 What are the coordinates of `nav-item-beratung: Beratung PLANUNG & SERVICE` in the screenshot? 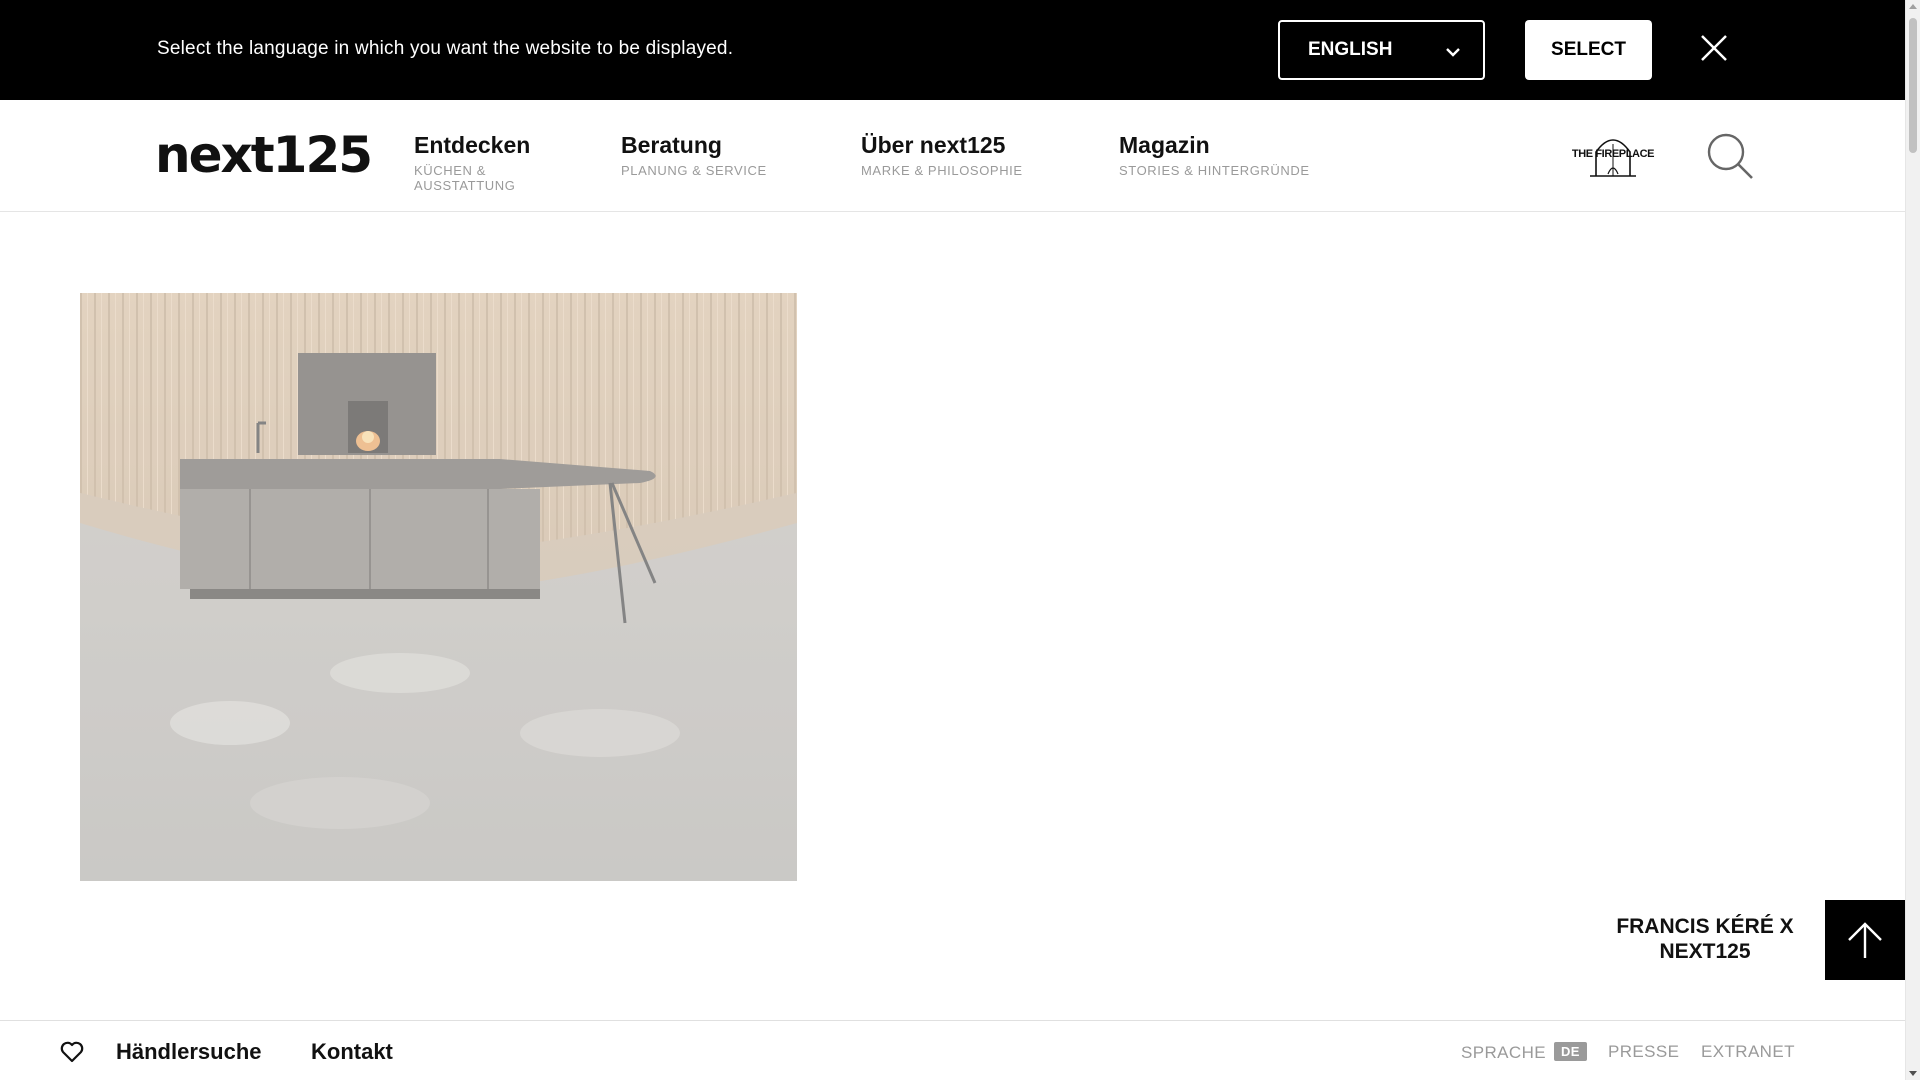 It's located at (694, 155).